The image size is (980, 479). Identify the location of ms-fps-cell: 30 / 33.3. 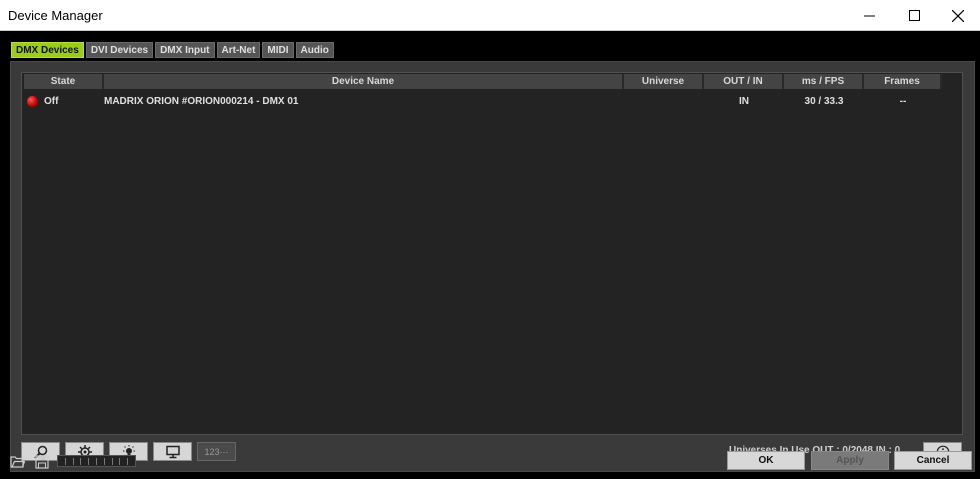
(824, 101).